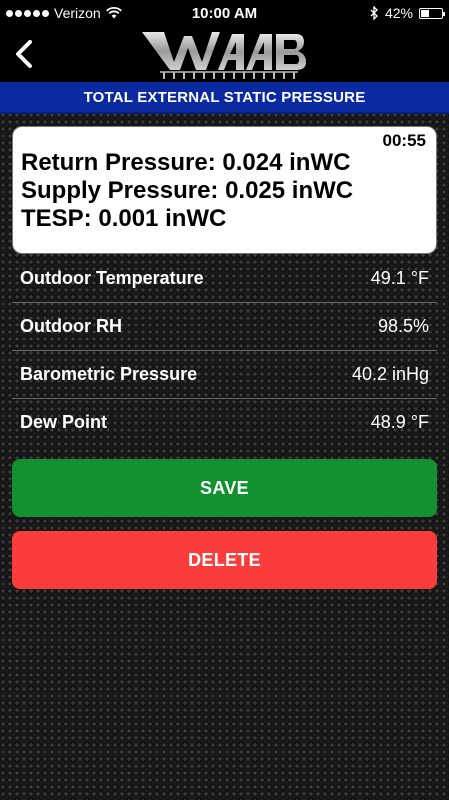 This screenshot has width=449, height=800. I want to click on back-button, so click(24, 54).